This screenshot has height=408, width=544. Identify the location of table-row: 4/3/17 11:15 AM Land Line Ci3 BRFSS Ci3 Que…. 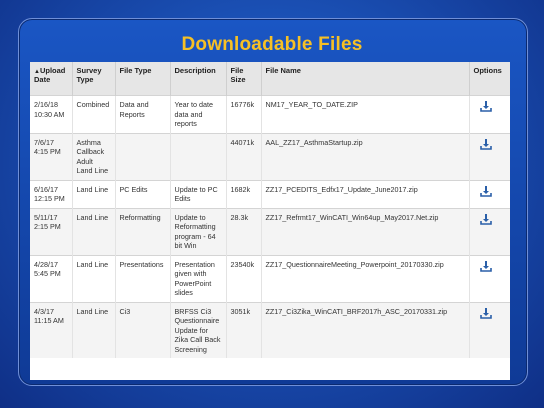
(270, 329).